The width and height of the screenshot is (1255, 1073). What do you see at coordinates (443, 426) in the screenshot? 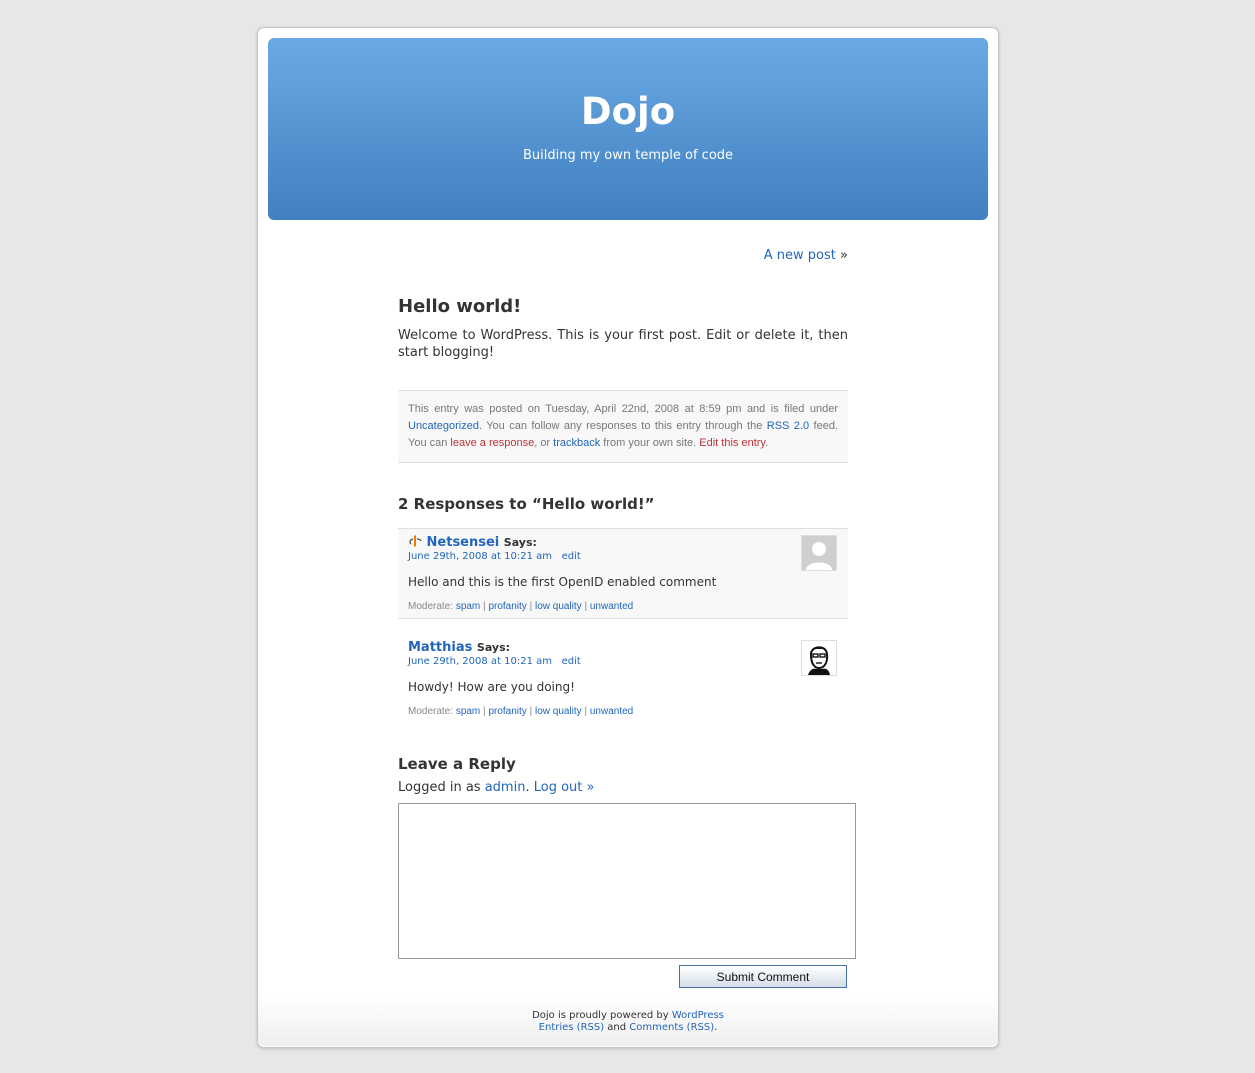
I see `category-link: Uncategorized` at bounding box center [443, 426].